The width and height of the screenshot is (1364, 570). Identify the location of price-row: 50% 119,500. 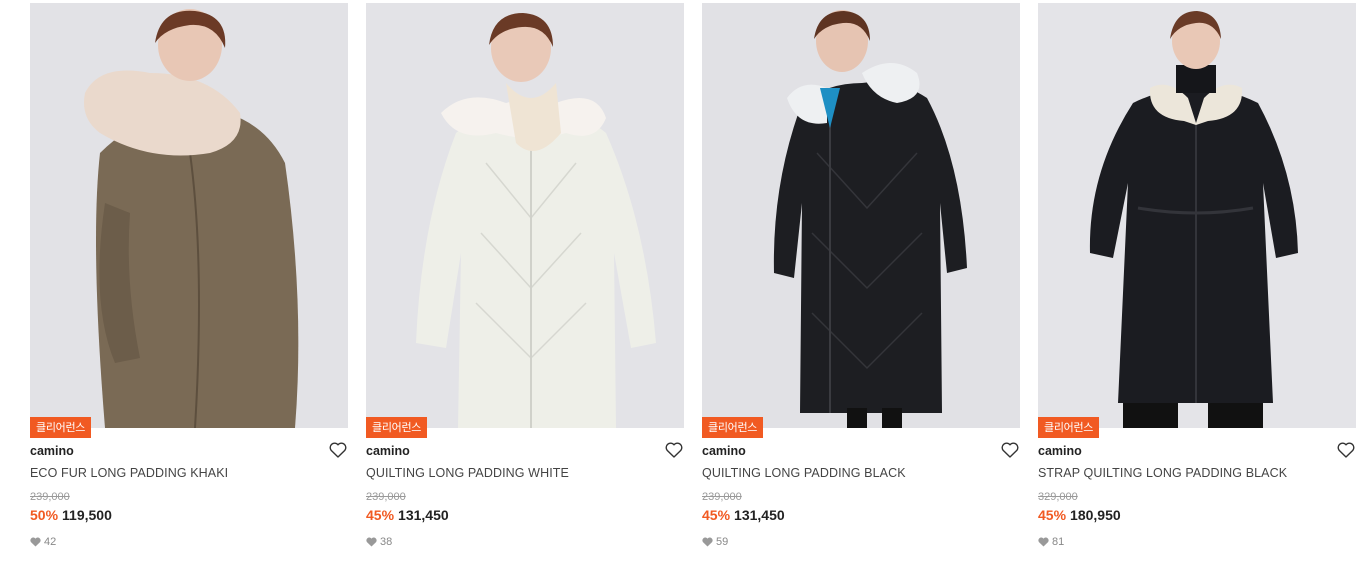
(71, 515).